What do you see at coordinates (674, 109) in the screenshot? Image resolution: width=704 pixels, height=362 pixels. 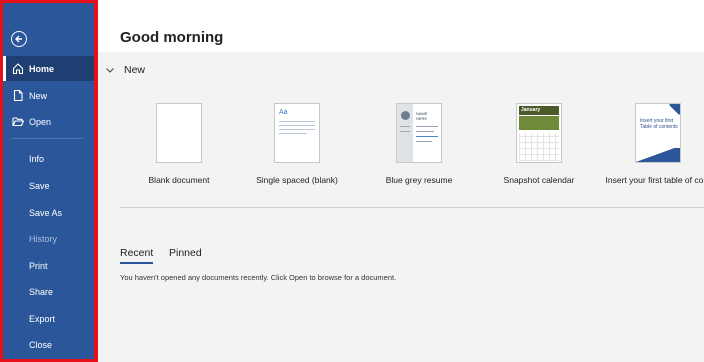 I see `thumb-corner-accent` at bounding box center [674, 109].